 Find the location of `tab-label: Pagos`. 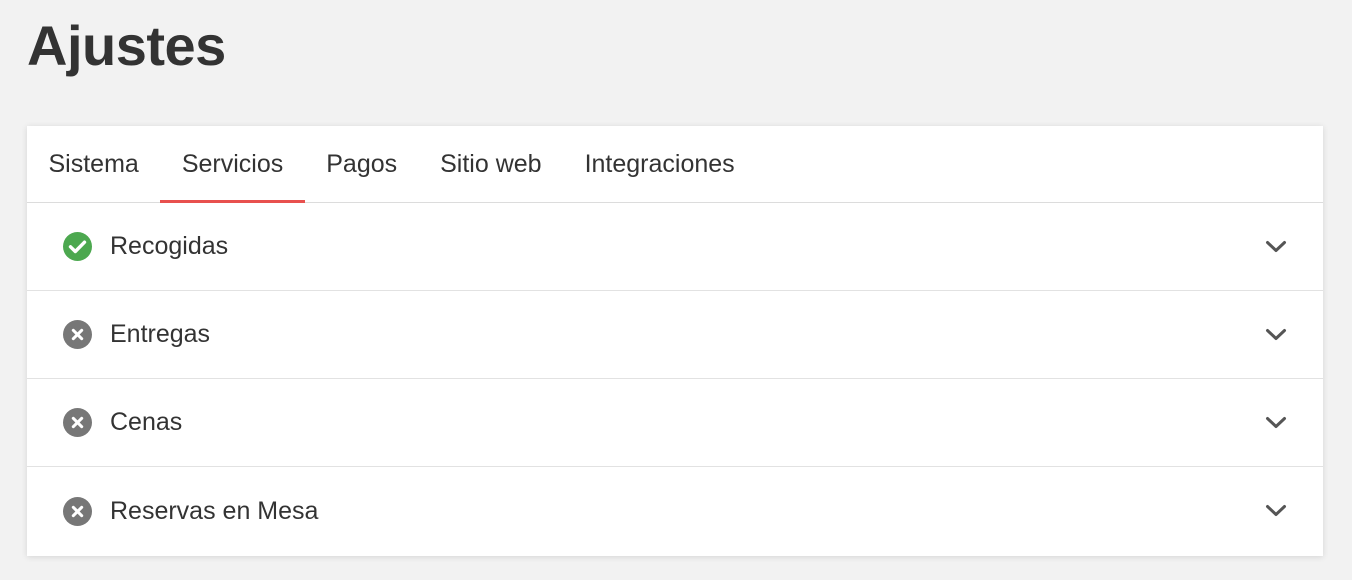

tab-label: Pagos is located at coordinates (362, 163).